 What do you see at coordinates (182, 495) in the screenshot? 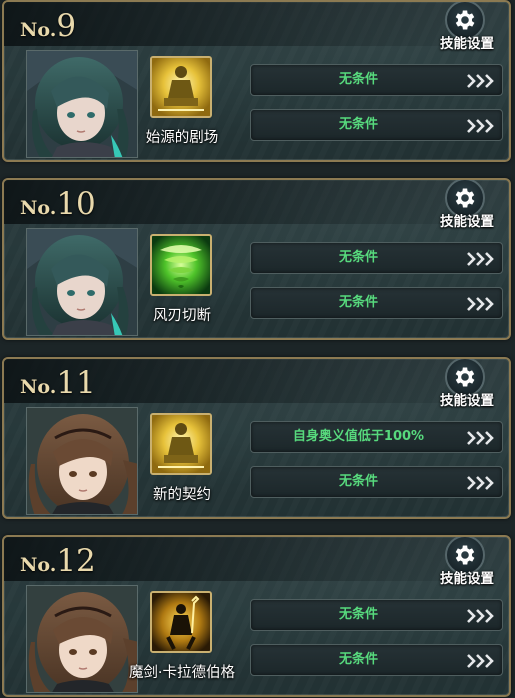
I see `skill-name: 新的契约` at bounding box center [182, 495].